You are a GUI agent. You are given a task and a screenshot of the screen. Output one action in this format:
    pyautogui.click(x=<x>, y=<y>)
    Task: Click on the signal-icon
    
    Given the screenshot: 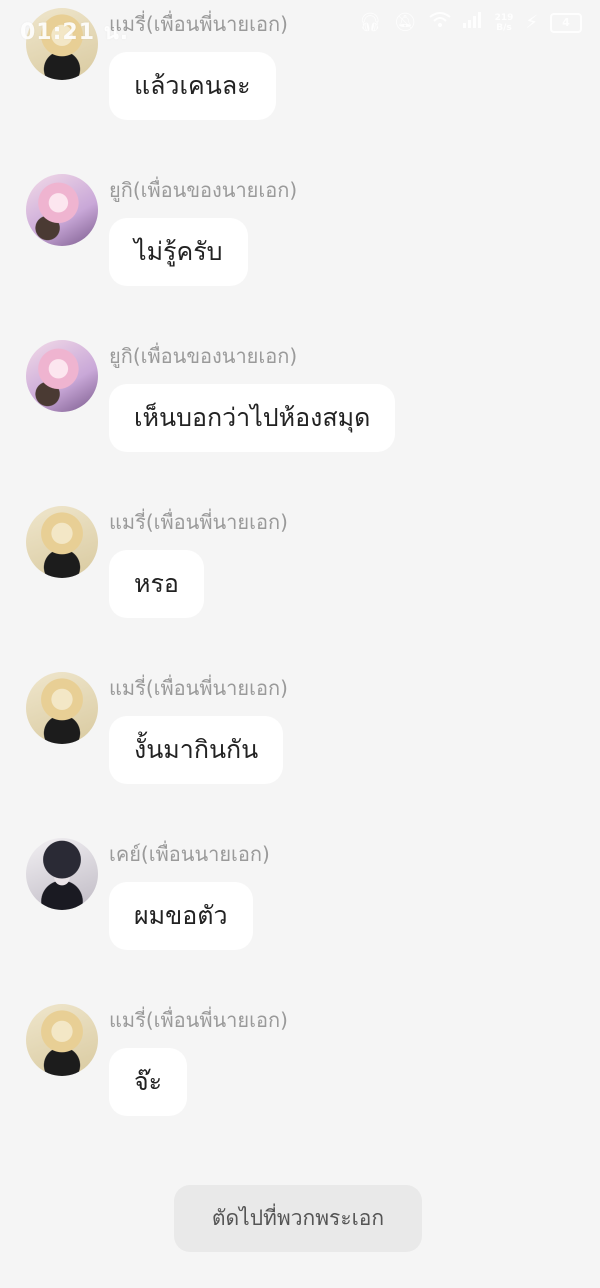 What is the action you would take?
    pyautogui.click(x=472, y=22)
    